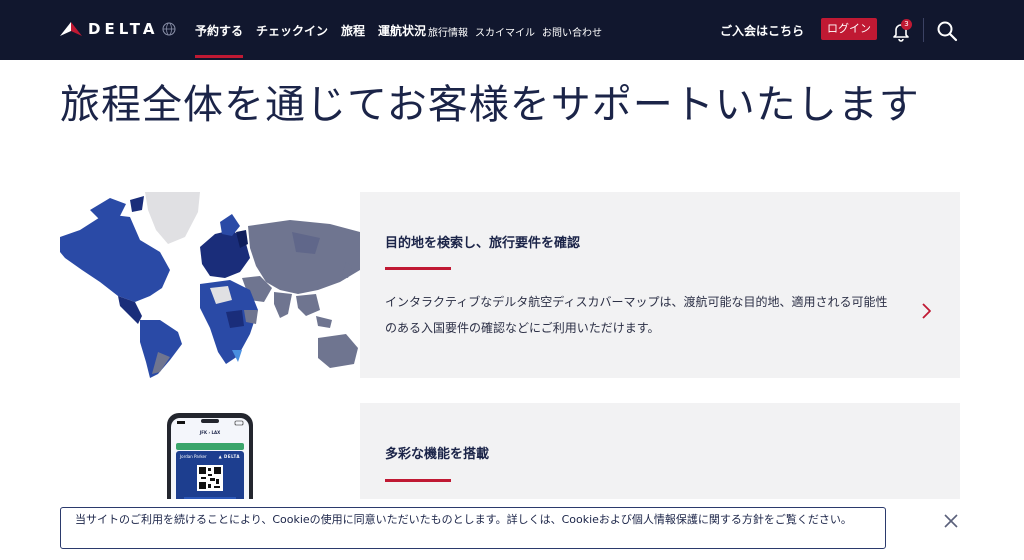 The image size is (1024, 560). I want to click on pass-logo: ▲ DELTA, so click(229, 456).